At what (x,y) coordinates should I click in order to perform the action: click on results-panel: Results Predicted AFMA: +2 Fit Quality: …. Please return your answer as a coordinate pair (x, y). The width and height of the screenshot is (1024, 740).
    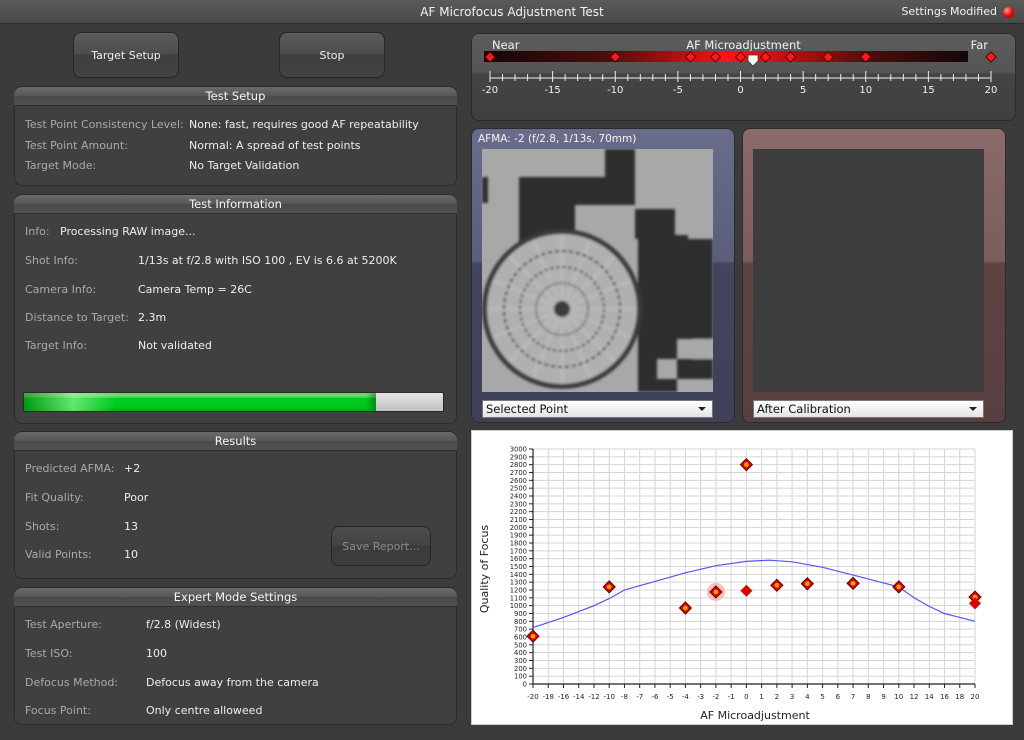
    Looking at the image, I should click on (235, 505).